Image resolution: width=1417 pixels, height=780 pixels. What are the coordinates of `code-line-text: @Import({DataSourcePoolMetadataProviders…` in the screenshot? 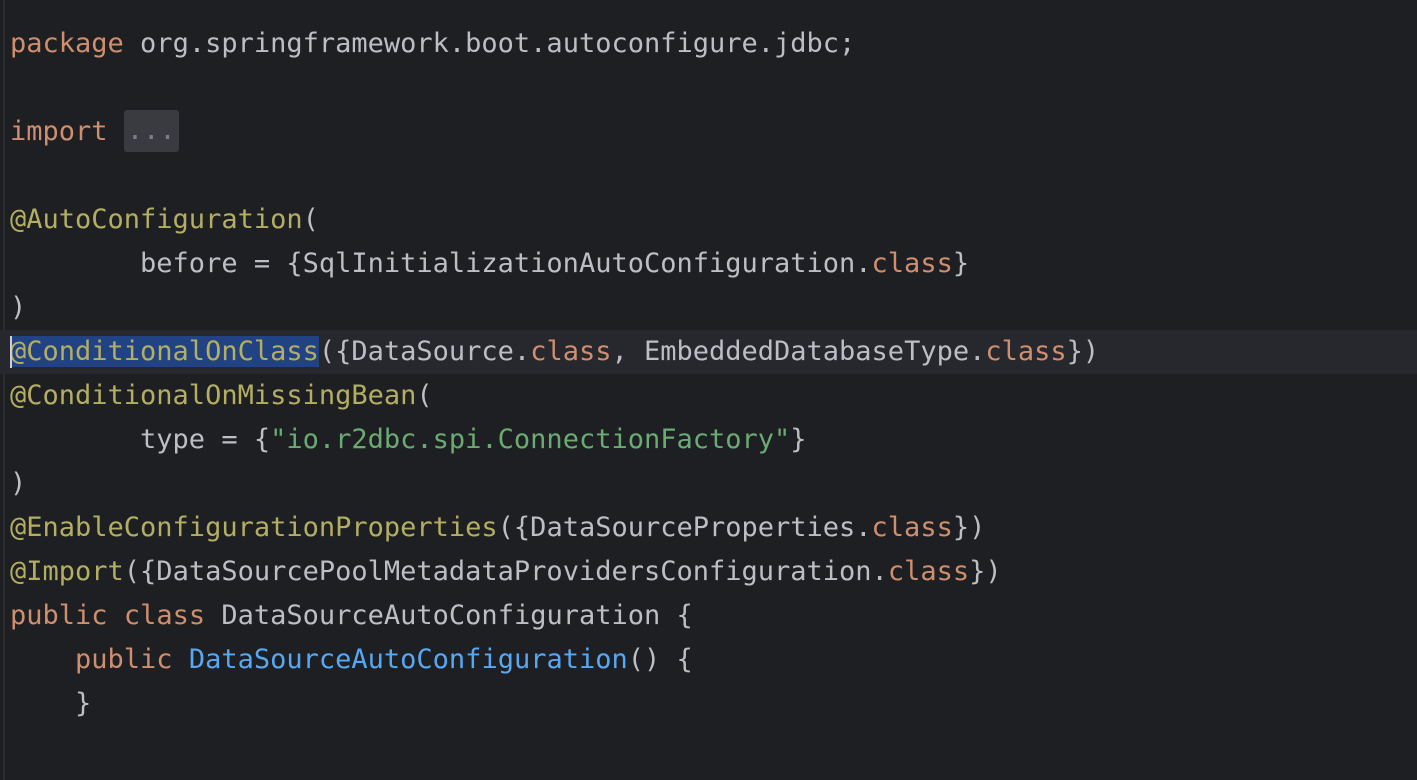 It's located at (506, 572).